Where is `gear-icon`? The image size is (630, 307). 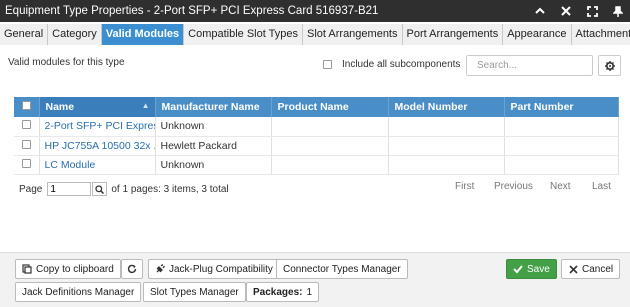 gear-icon is located at coordinates (609, 65).